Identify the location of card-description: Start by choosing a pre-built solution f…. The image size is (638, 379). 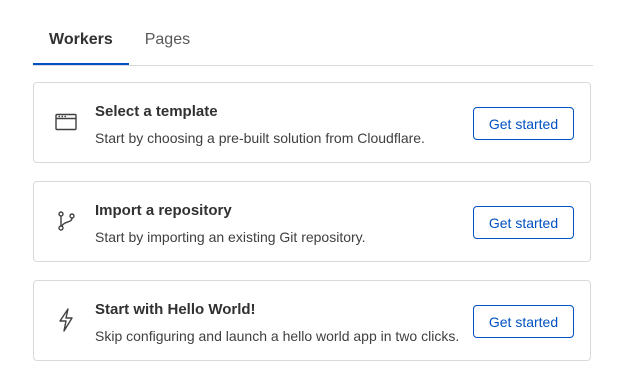
(260, 138).